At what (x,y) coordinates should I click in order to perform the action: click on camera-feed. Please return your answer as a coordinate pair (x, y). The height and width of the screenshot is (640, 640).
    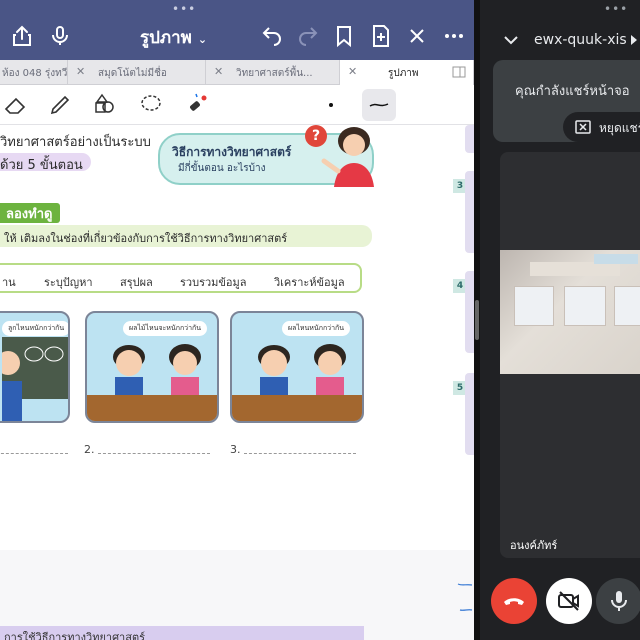
    Looking at the image, I should click on (570, 312).